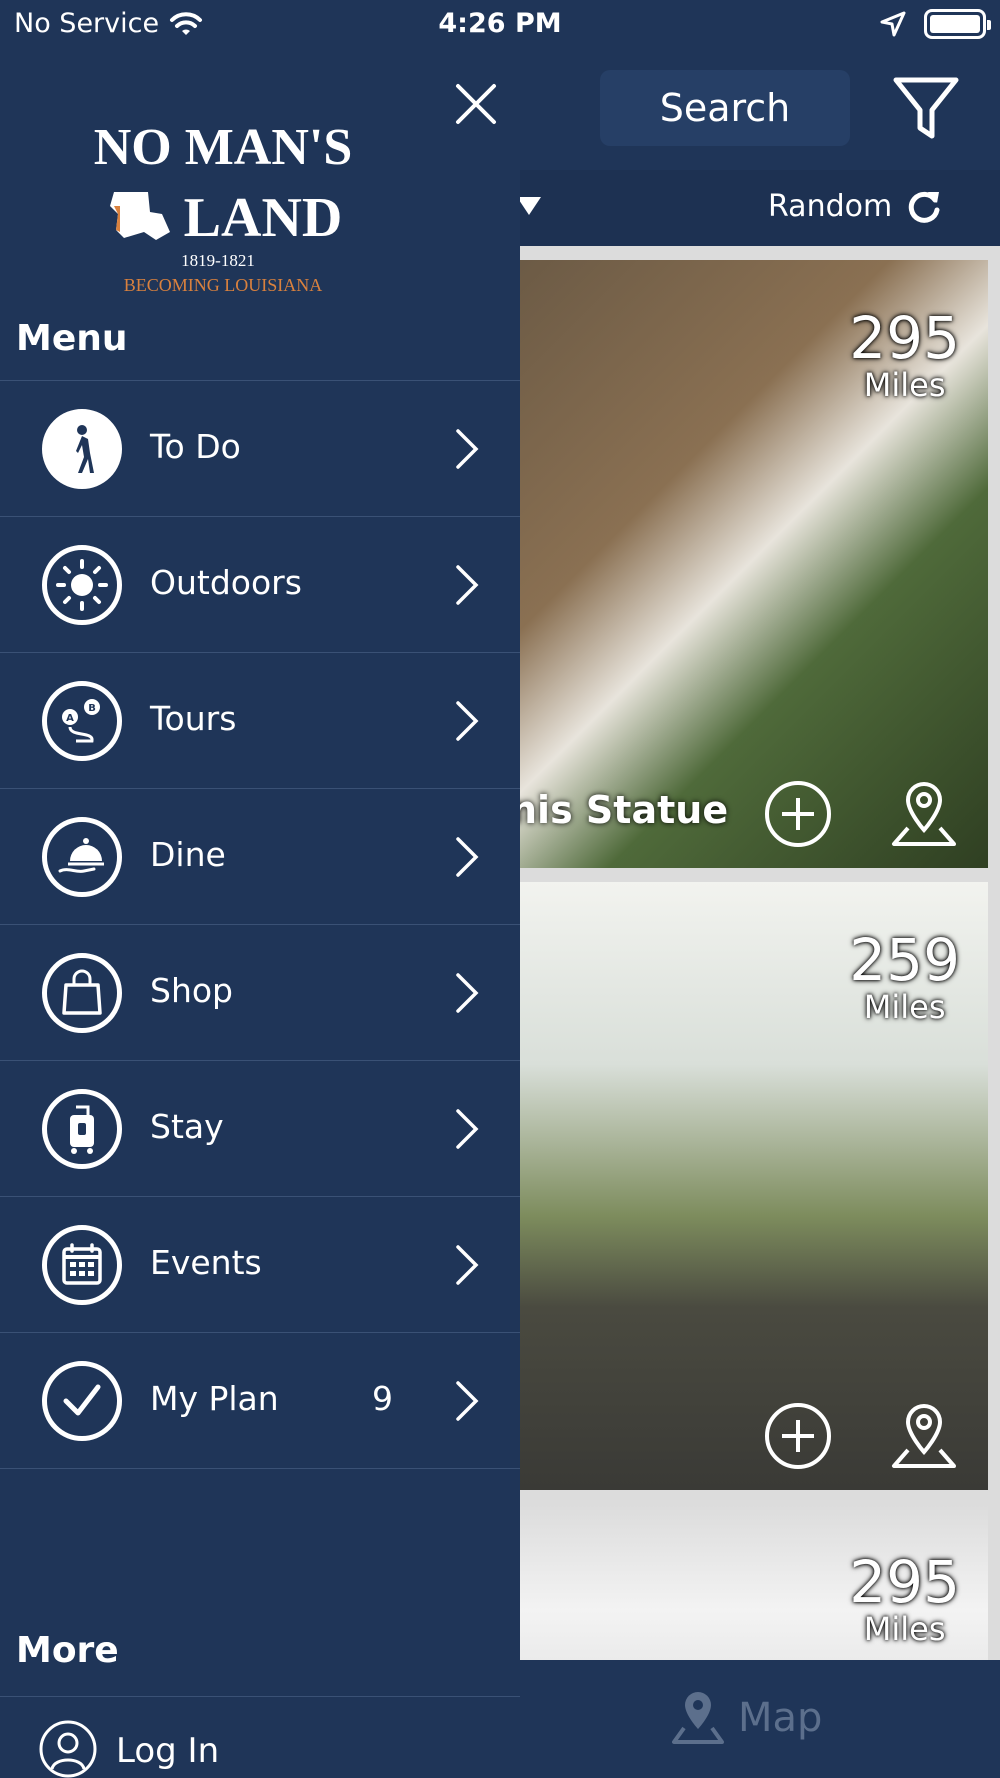 This screenshot has width=1000, height=1778. Describe the element at coordinates (260, 721) in the screenshot. I see `menu-item-tours: A B Tours` at that location.